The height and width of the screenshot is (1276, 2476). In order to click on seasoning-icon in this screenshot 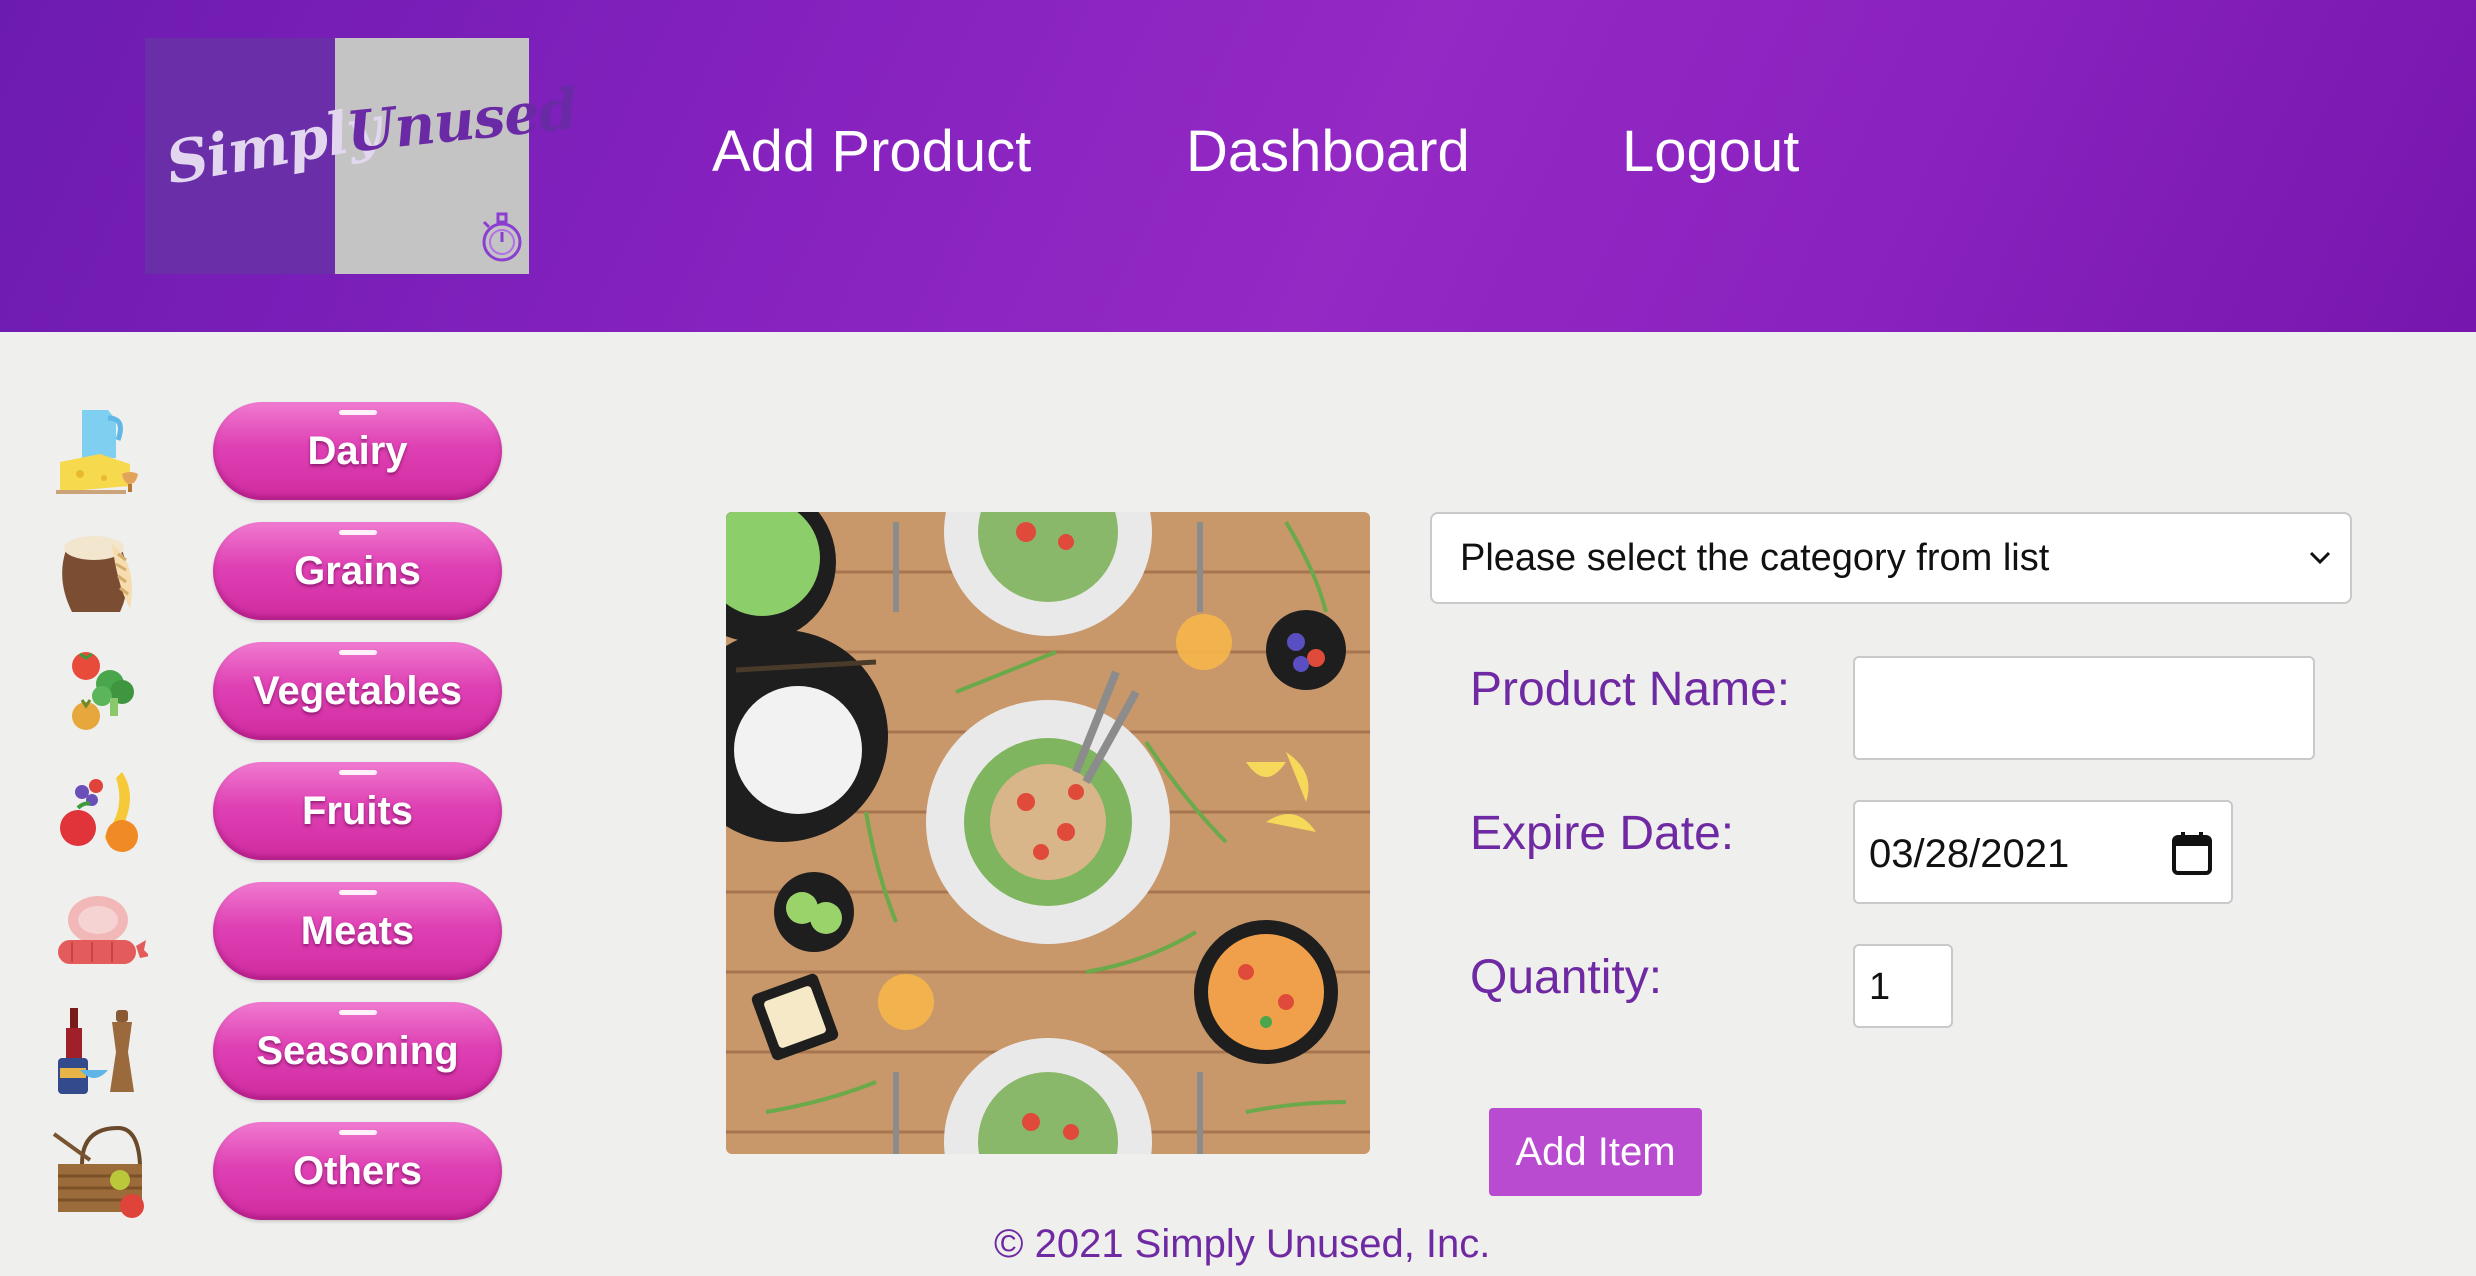, I will do `click(96, 1051)`.